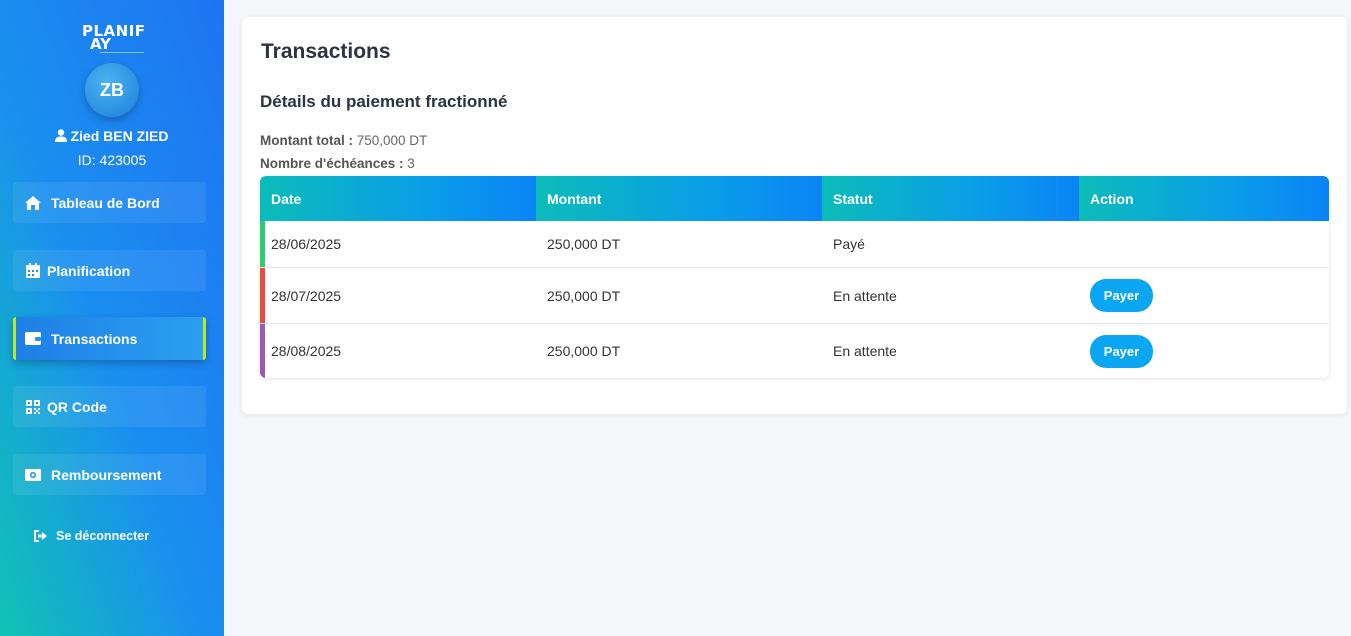  What do you see at coordinates (113, 38) in the screenshot?
I see `app-logo: PLANIF AY` at bounding box center [113, 38].